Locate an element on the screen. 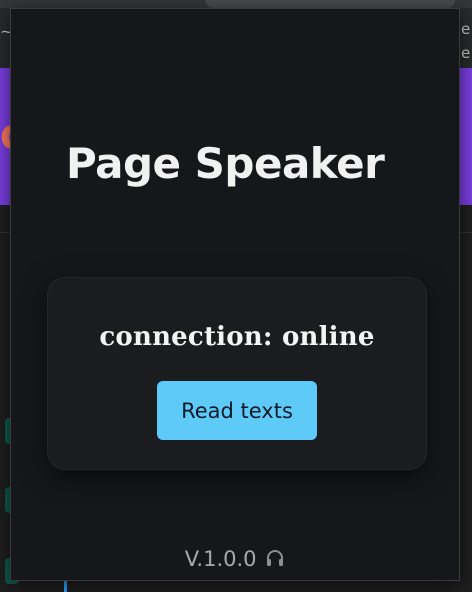 This screenshot has height=592, width=472. version-footer: V.1.0.0 is located at coordinates (235, 559).